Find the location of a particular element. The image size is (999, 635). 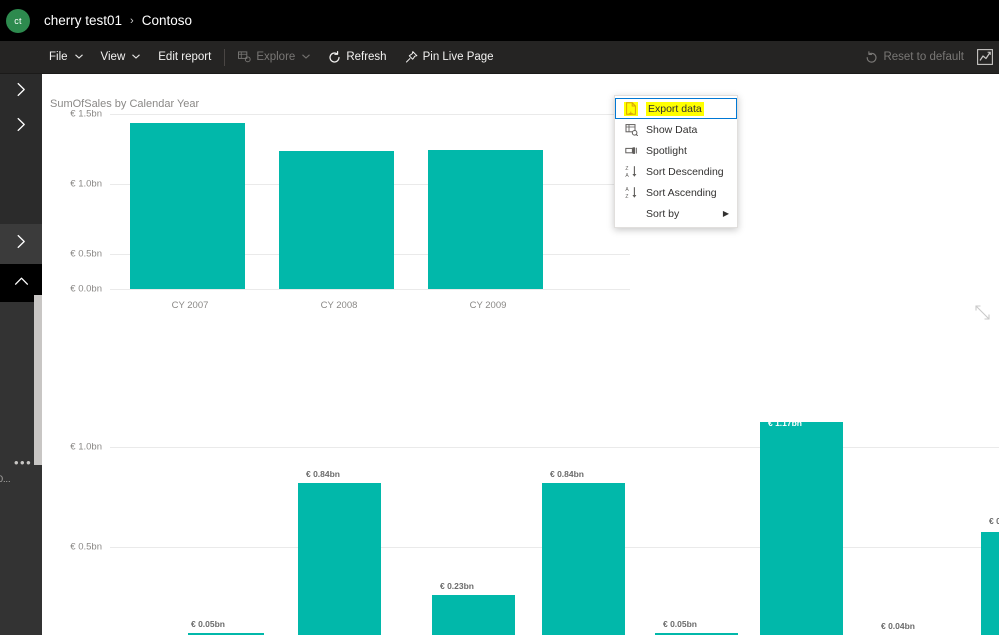

rail-more-options-button: ••• is located at coordinates (23, 462).